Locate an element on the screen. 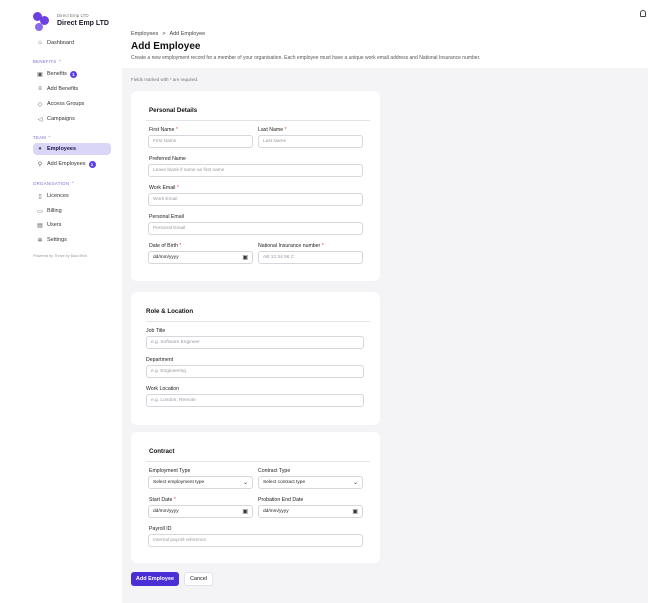 The width and height of the screenshot is (648, 603). nav-label: Employees is located at coordinates (62, 149).